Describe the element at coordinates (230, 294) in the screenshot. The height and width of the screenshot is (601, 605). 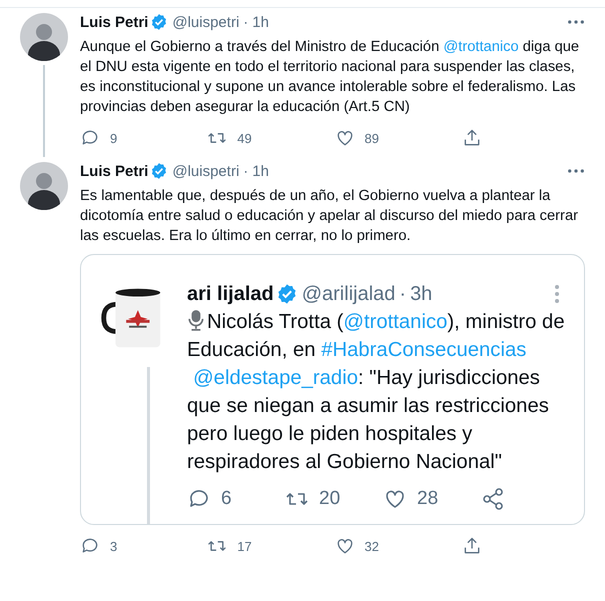
I see `author-name: ari lijalad` at that location.